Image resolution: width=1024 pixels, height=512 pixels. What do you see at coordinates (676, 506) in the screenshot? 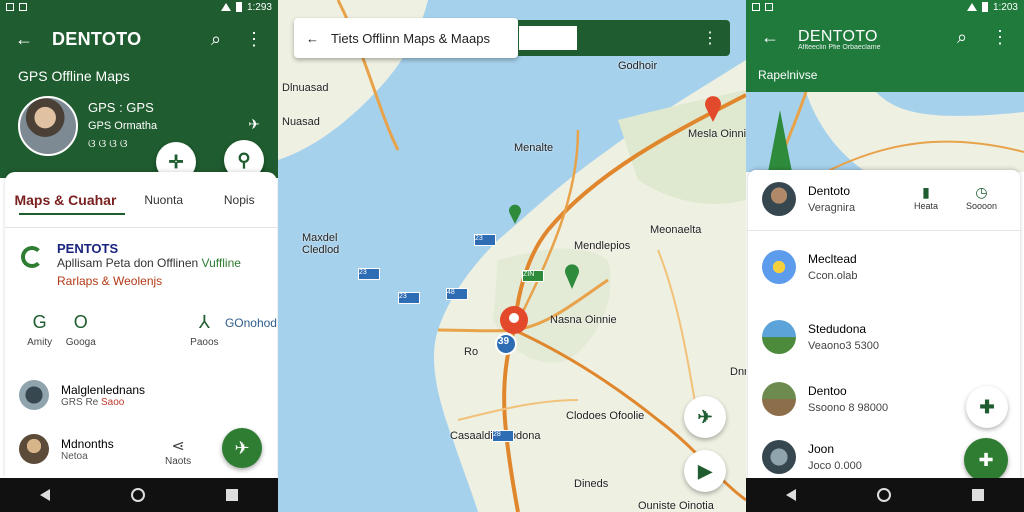
I see `map-label: Ouniste Oinotia` at bounding box center [676, 506].